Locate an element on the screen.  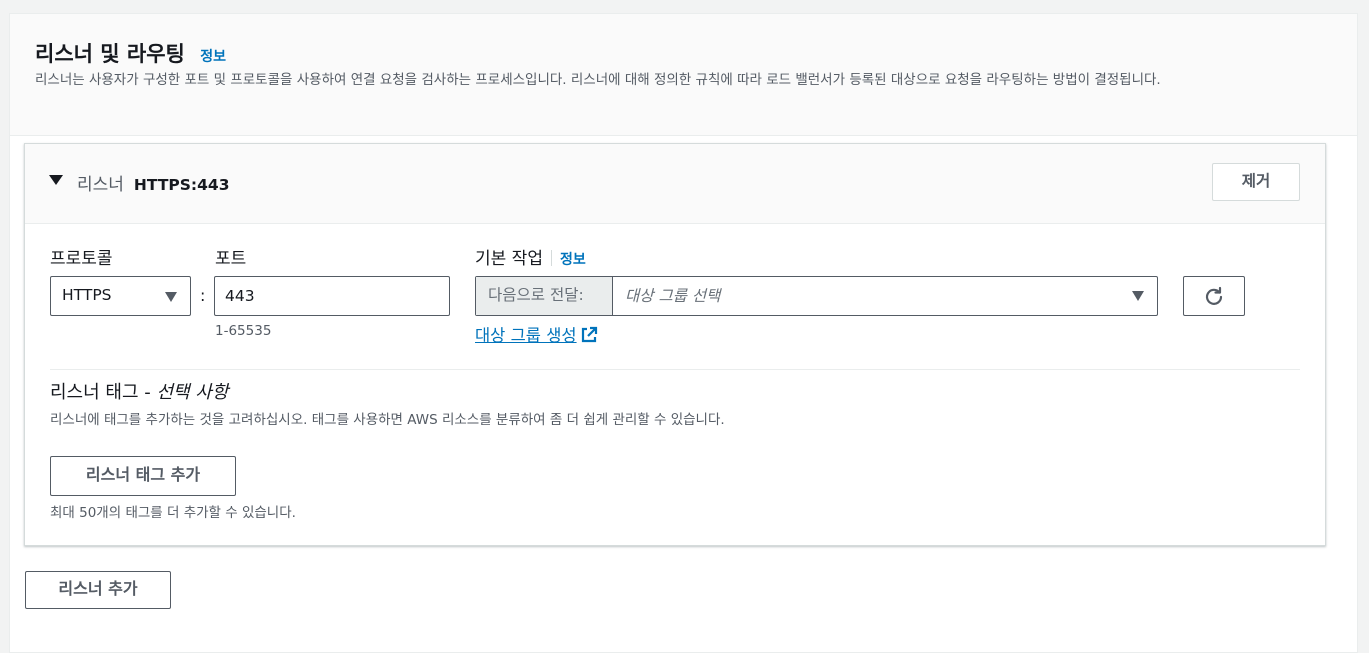
default-action-label: 기본 작업 정보 is located at coordinates (530, 256).